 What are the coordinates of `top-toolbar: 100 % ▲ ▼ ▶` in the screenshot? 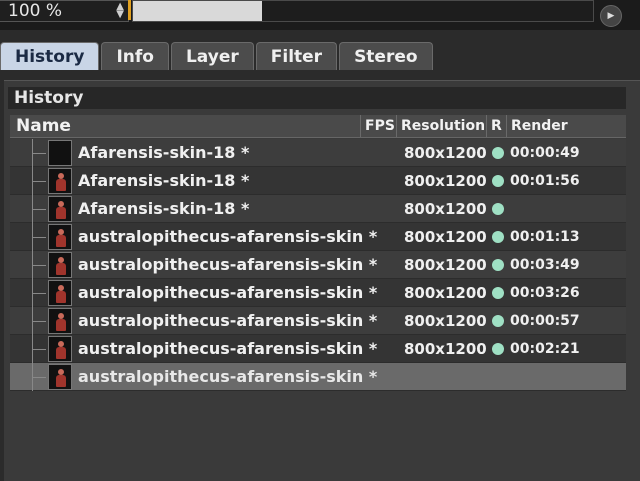 It's located at (320, 15).